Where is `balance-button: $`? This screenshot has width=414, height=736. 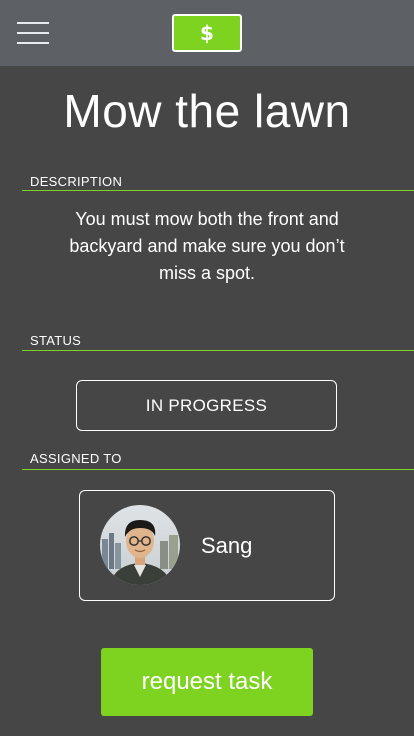 balance-button: $ is located at coordinates (207, 33).